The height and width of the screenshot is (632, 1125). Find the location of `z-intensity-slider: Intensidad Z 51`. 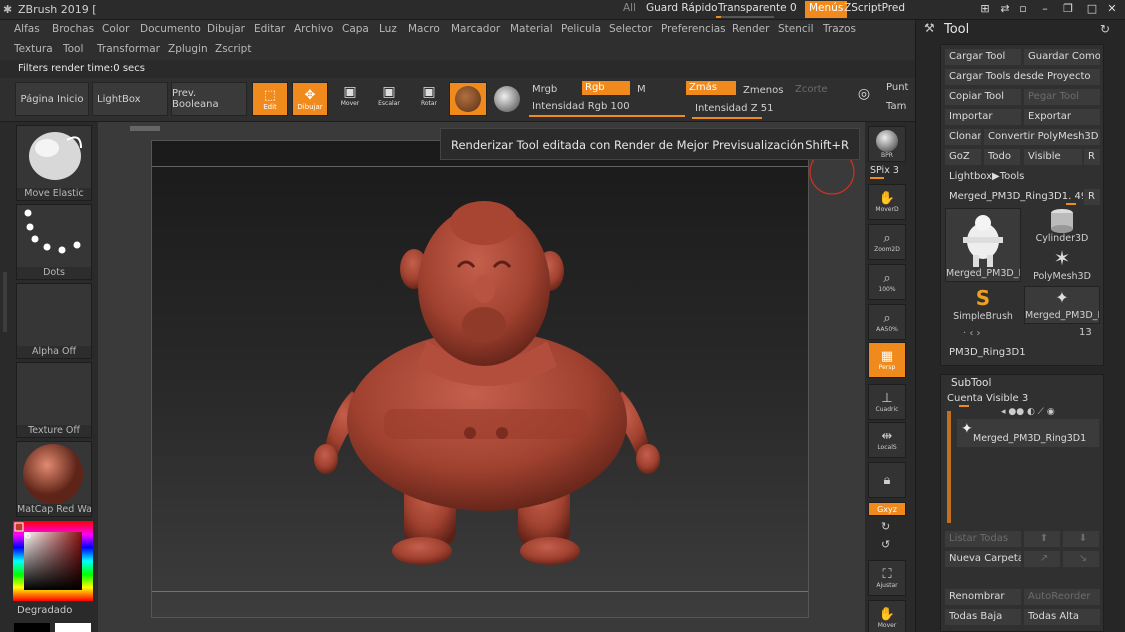

z-intensity-slider: Intensidad Z 51 is located at coordinates (761, 110).